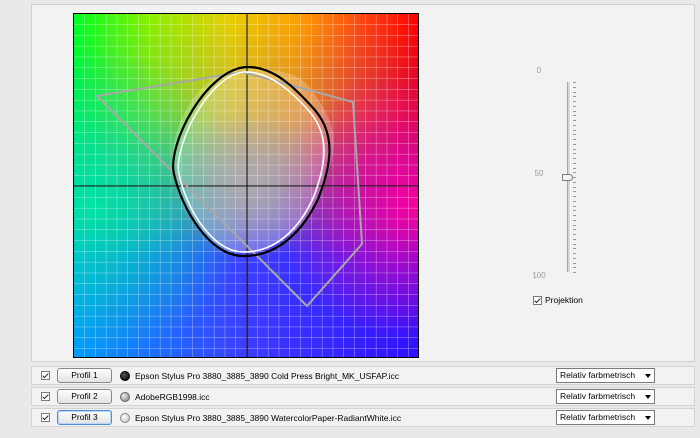 The height and width of the screenshot is (438, 700). Describe the element at coordinates (539, 70) in the screenshot. I see `slider-label-0: 0` at that location.